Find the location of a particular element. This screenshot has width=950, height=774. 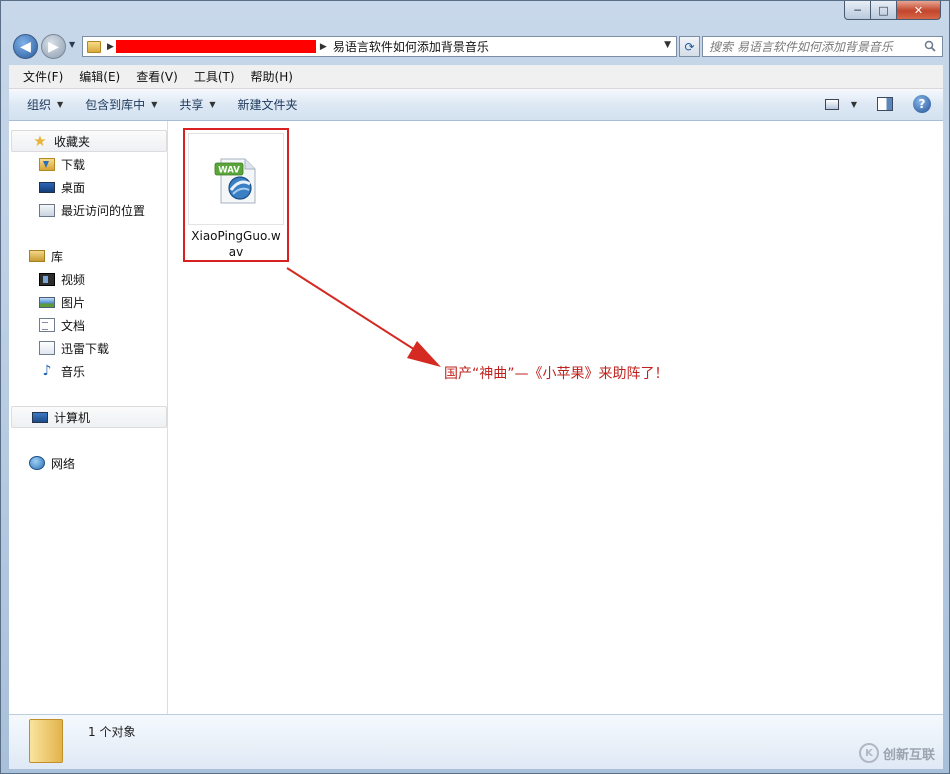

caption-buttons: ─ □ ✕ is located at coordinates (892, 10).